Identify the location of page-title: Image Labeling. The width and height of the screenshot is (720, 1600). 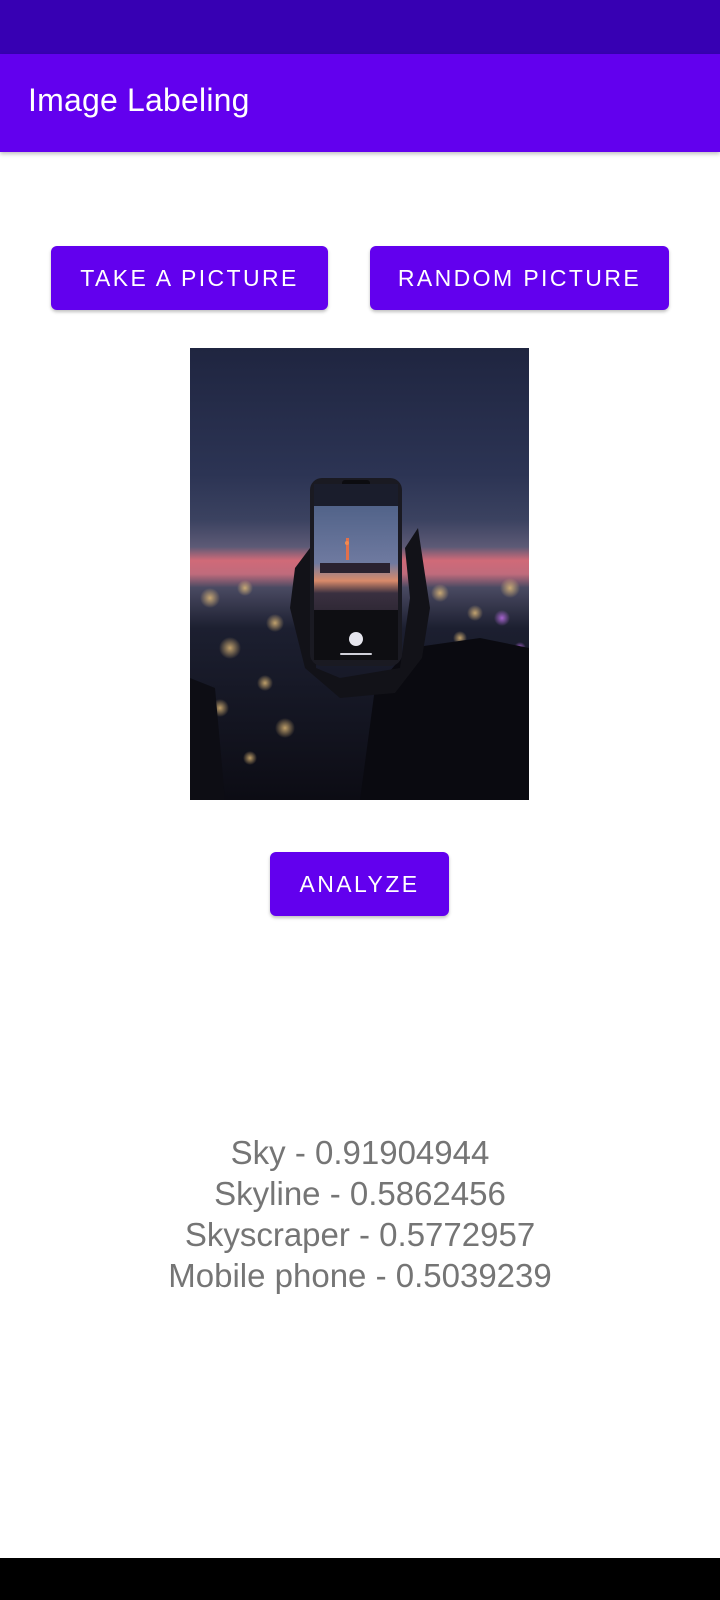
(139, 100).